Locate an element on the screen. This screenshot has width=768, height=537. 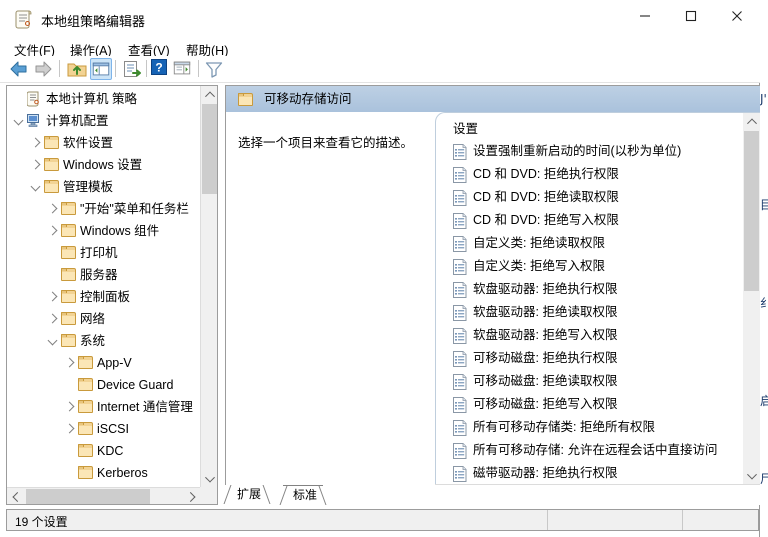
tree-item: 打印机 is located at coordinates (104, 253).